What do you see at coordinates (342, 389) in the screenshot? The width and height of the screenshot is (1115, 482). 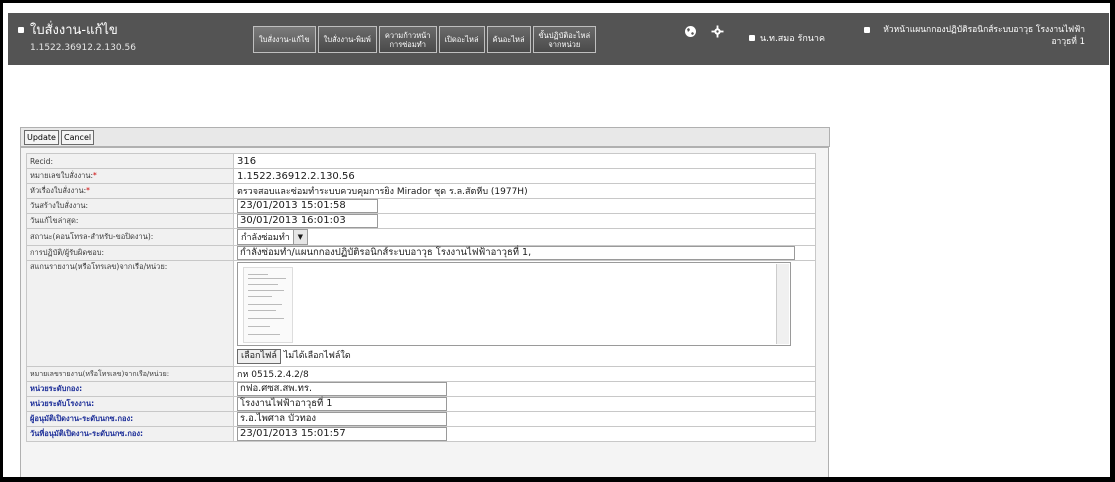 I see `unit-field: กฟอ.ศซส.สพ.ทร.` at bounding box center [342, 389].